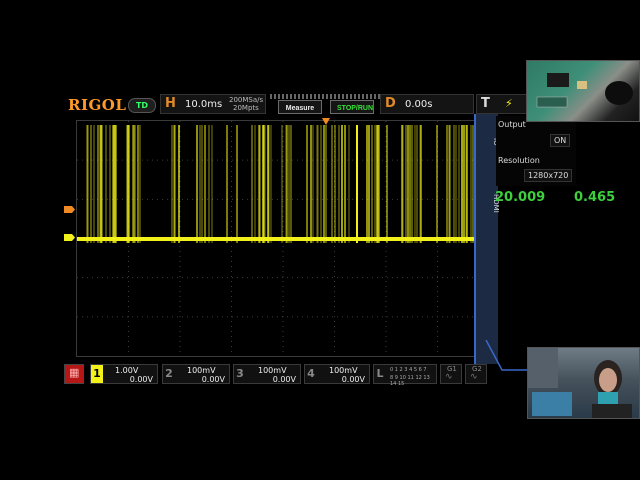  I want to click on webcam-person-view, so click(583, 383).